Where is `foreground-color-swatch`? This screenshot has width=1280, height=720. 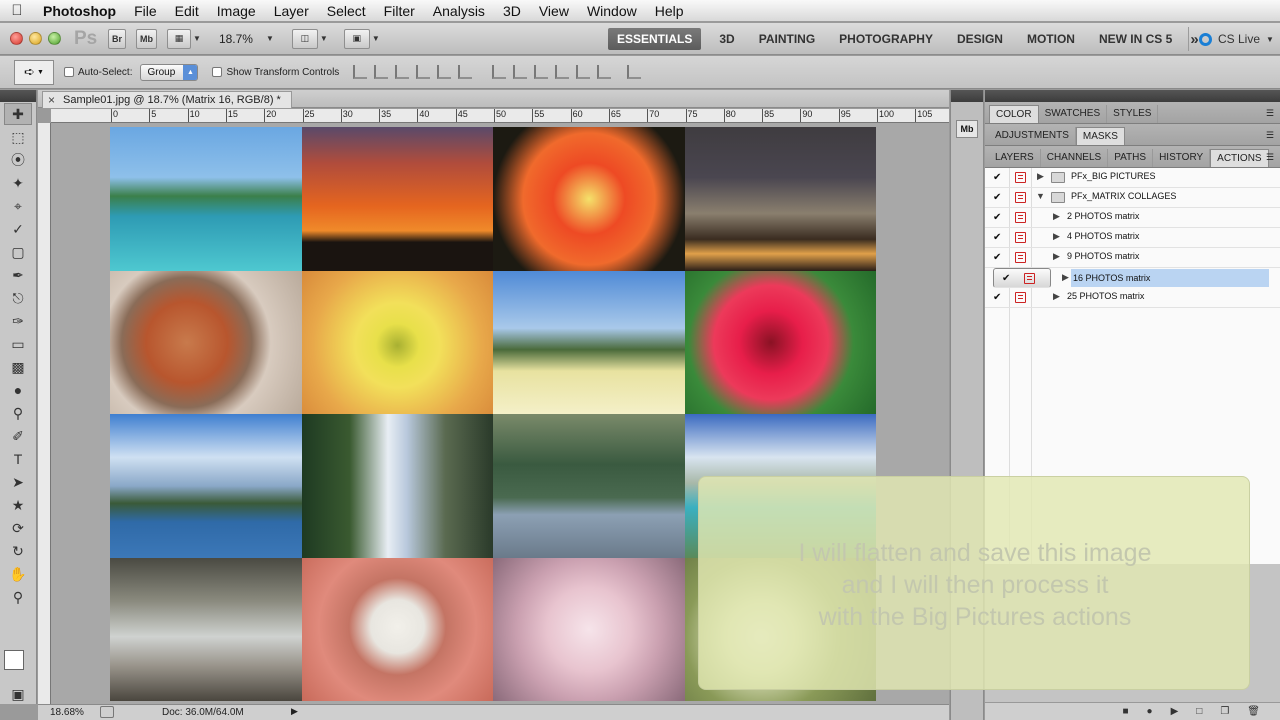 foreground-color-swatch is located at coordinates (14, 660).